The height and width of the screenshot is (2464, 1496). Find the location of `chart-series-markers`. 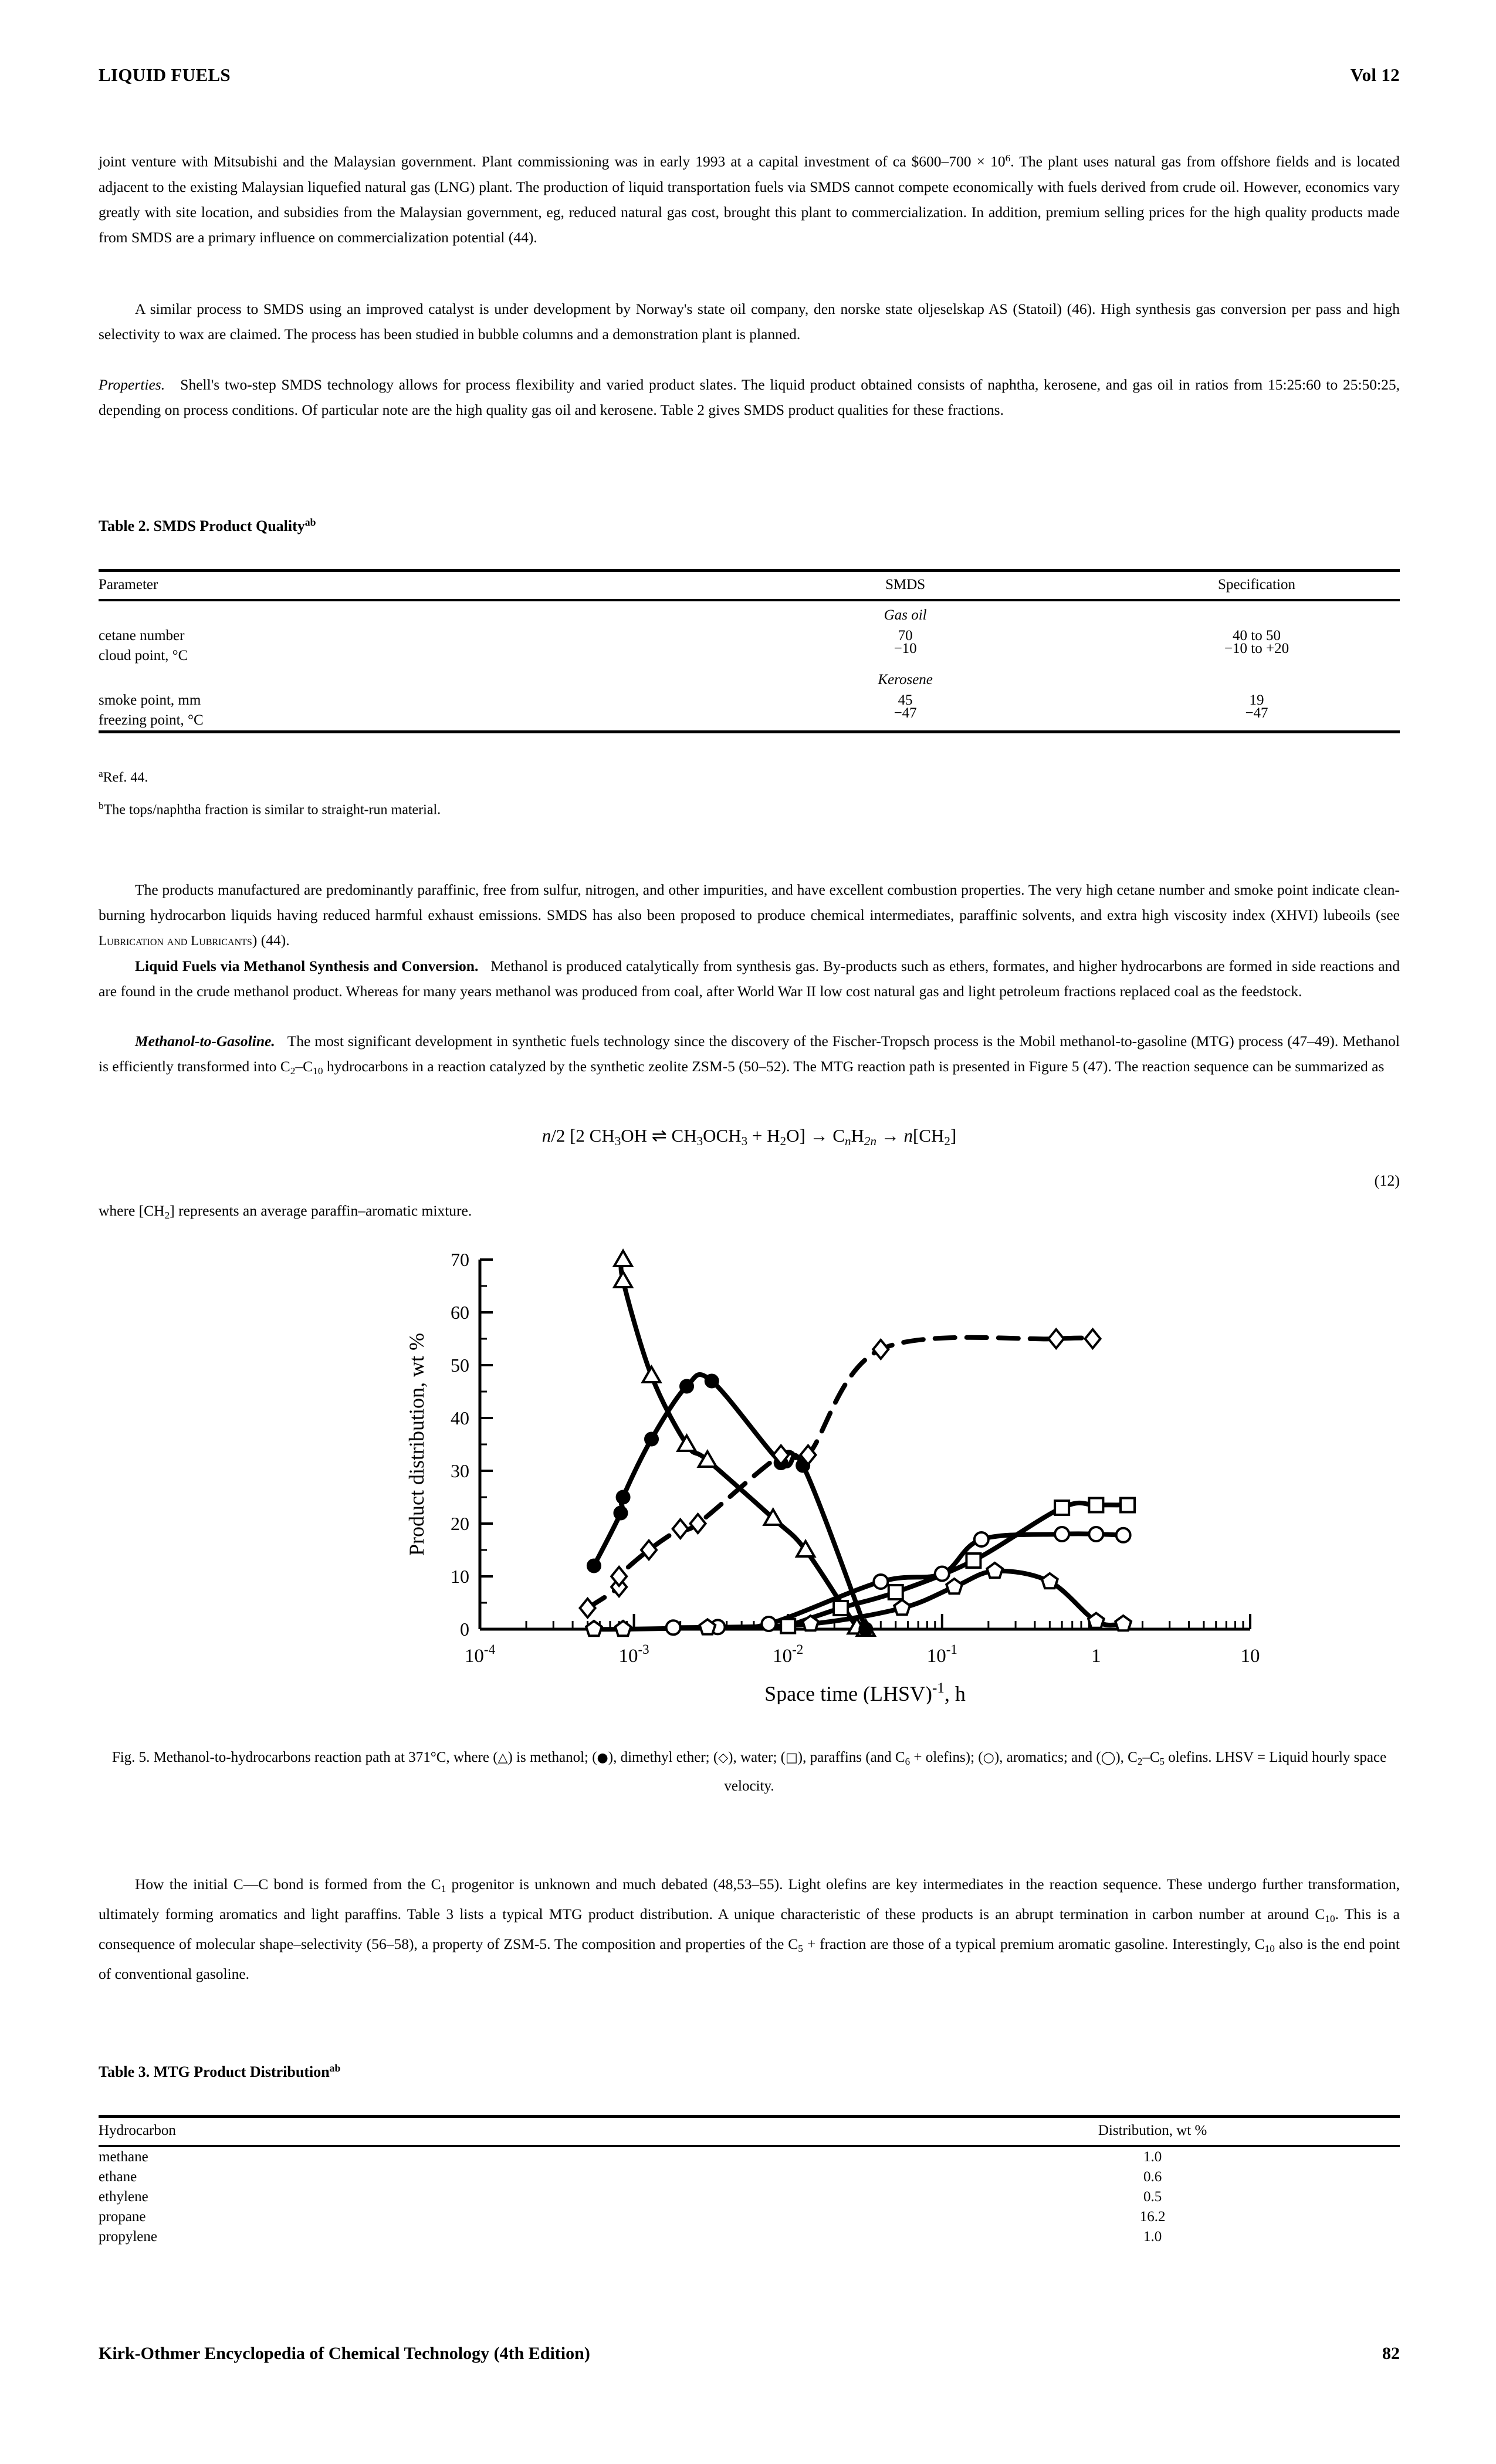

chart-series-markers is located at coordinates (857, 1442).